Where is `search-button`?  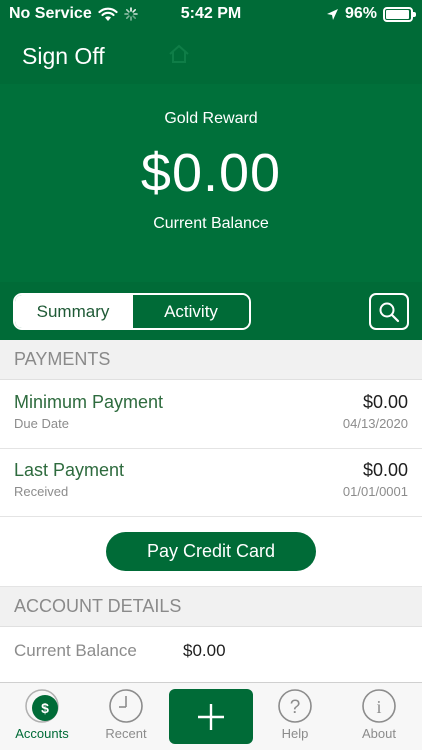
search-button is located at coordinates (389, 311).